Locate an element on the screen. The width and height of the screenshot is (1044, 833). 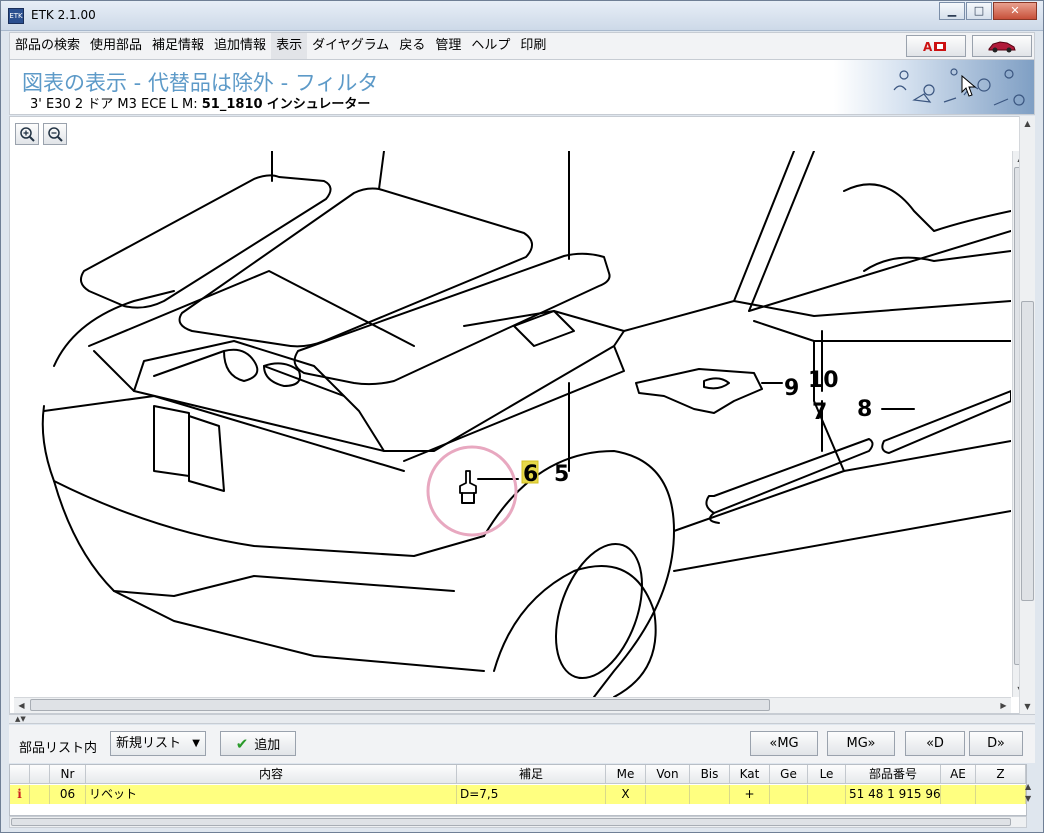
list-select-value: 新規リスト is located at coordinates (149, 743).